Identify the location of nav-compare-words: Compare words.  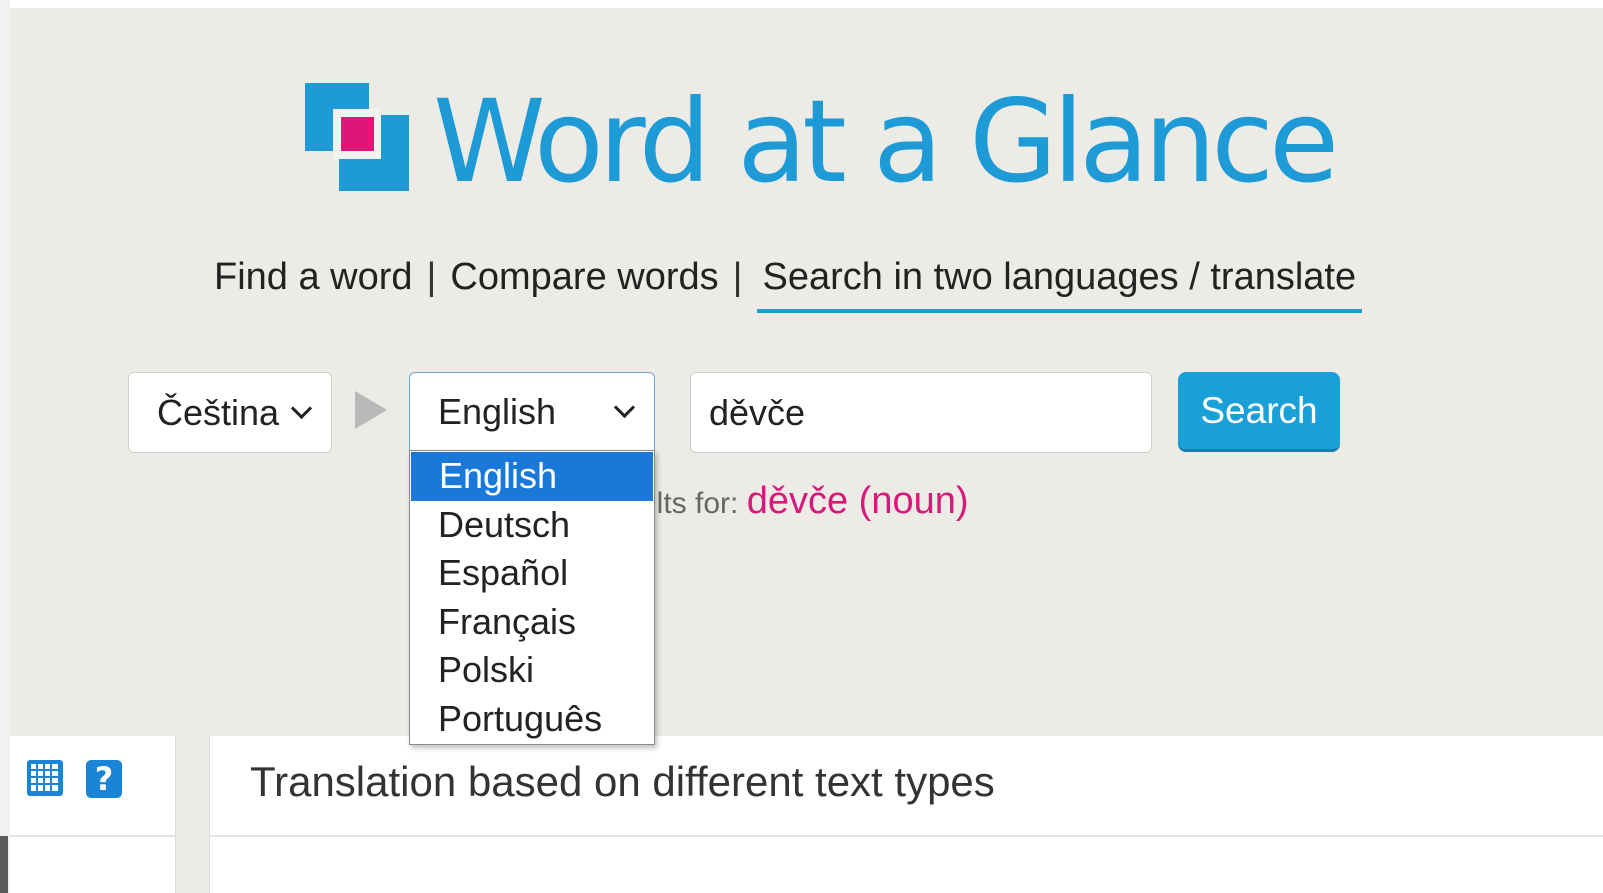
(584, 277).